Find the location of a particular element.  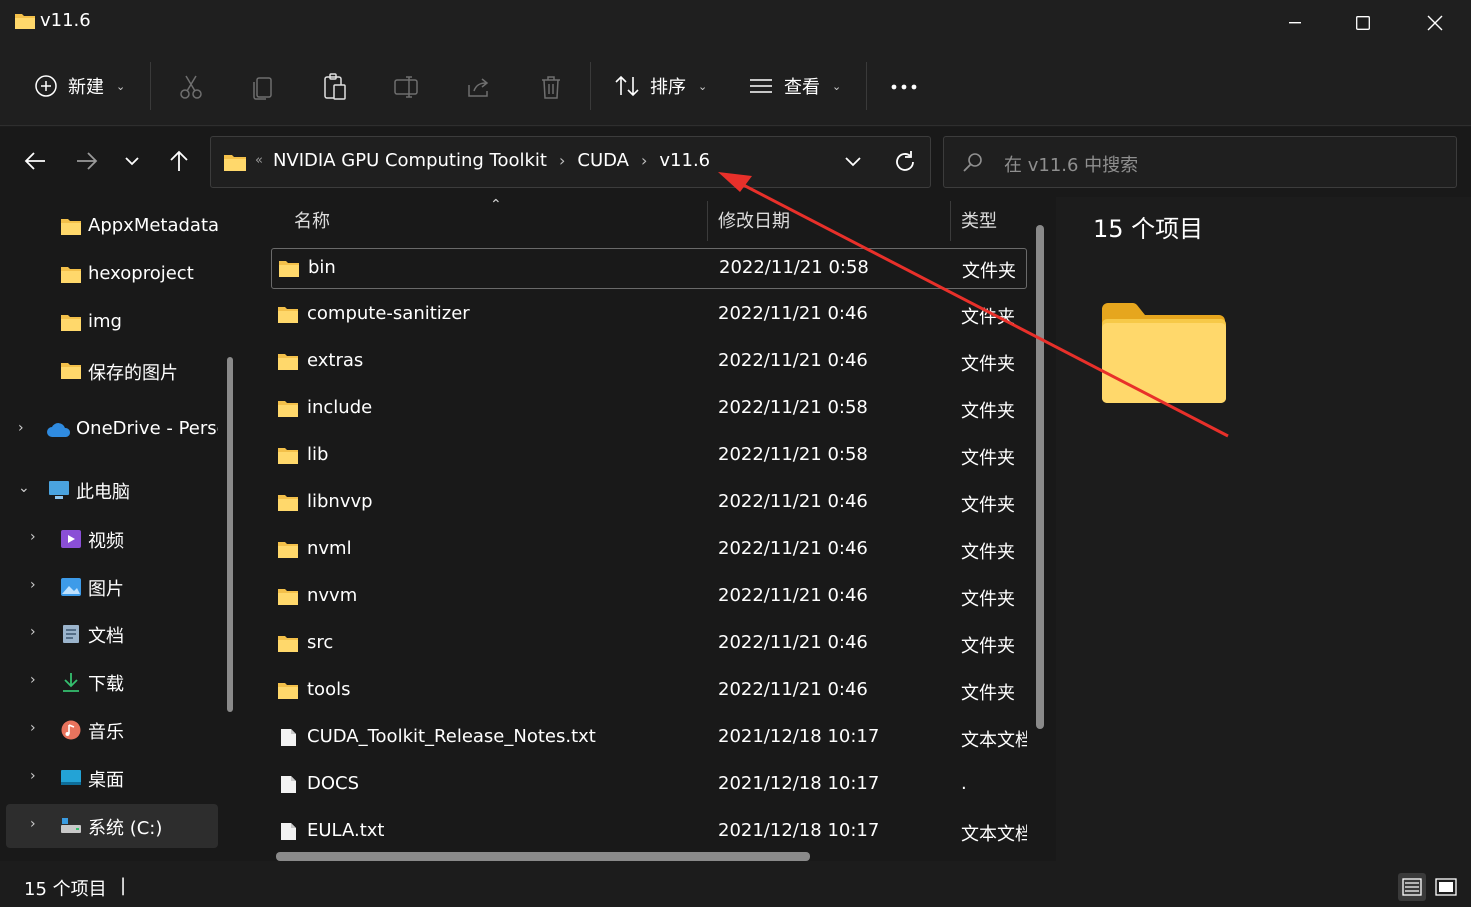

breadcrumb-item: v11.6 is located at coordinates (684, 160).